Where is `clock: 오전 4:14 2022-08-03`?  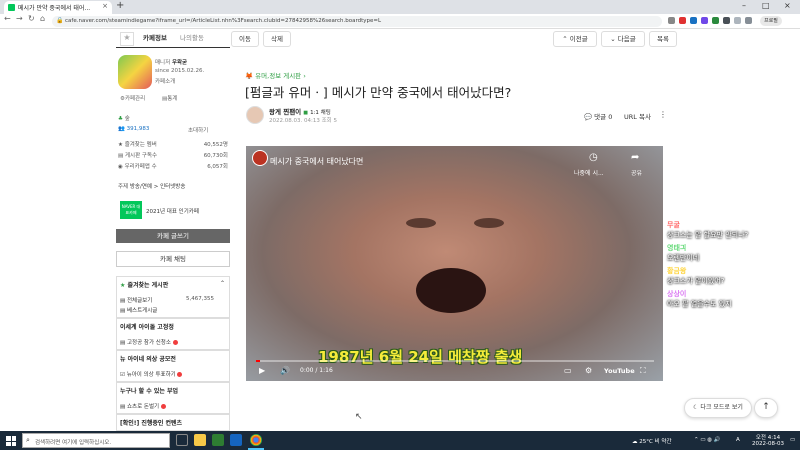
clock: 오전 4:14 2022-08-03 is located at coordinates (768, 440).